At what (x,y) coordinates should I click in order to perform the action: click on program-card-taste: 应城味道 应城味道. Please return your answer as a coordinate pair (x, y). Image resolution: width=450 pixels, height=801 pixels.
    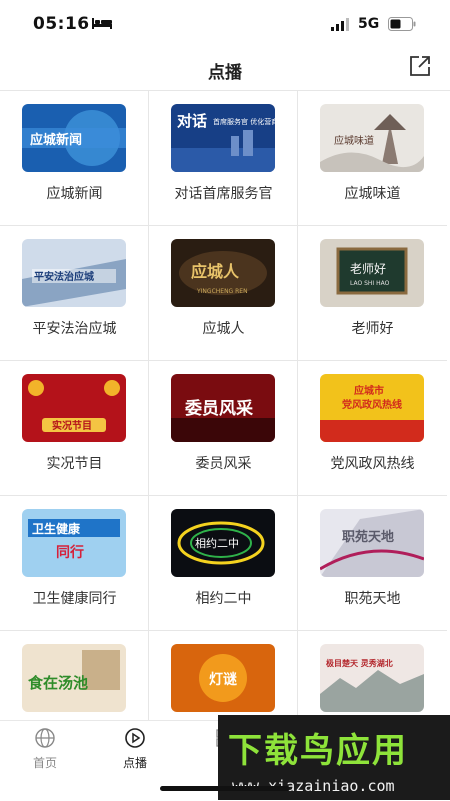
    Looking at the image, I should click on (372, 158).